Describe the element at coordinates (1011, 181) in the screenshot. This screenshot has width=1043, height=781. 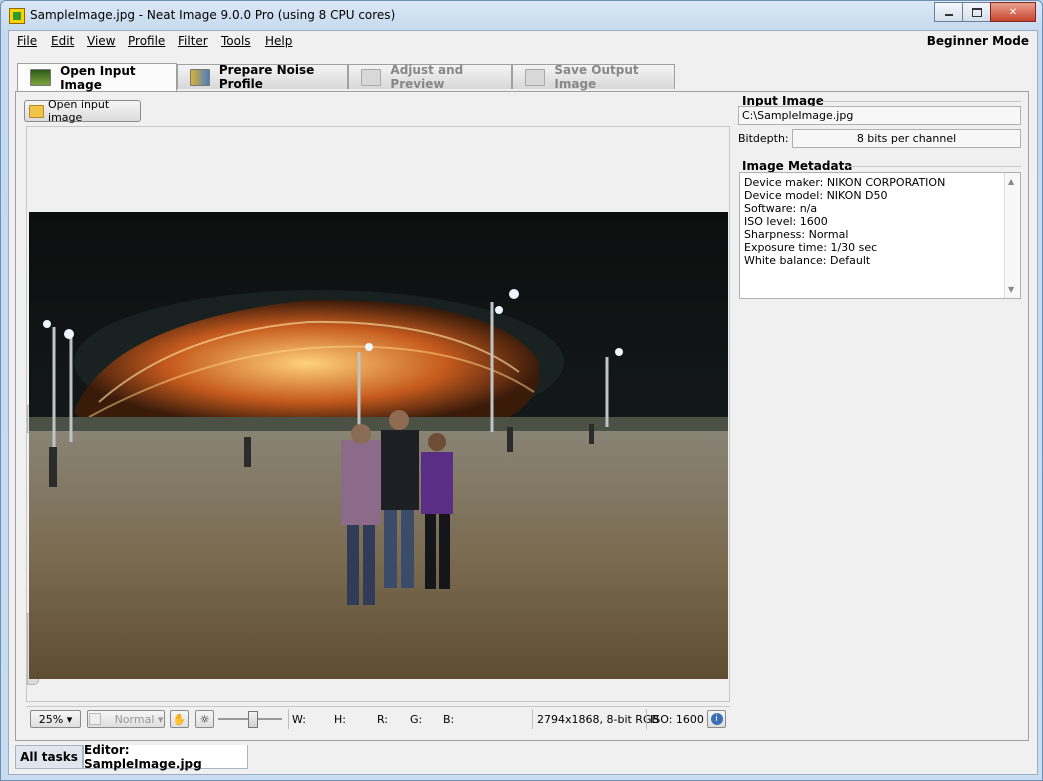
I see `scroll-up-icon: ▲` at that location.